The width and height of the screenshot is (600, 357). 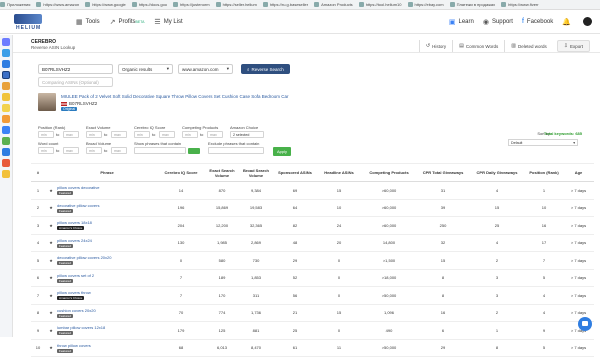 I want to click on column-header: Sponsored ASINs, so click(x=295, y=173).